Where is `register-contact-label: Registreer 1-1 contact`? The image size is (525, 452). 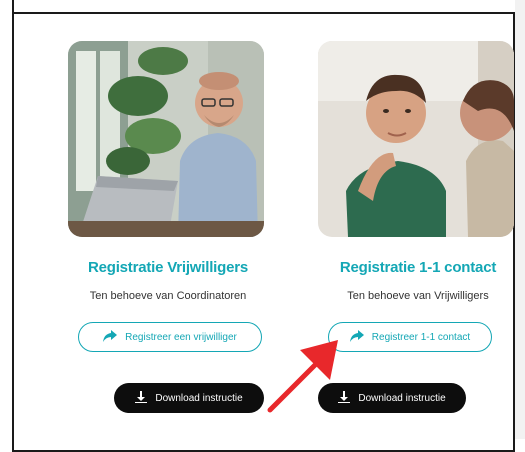 register-contact-label: Registreer 1-1 contact is located at coordinates (421, 337).